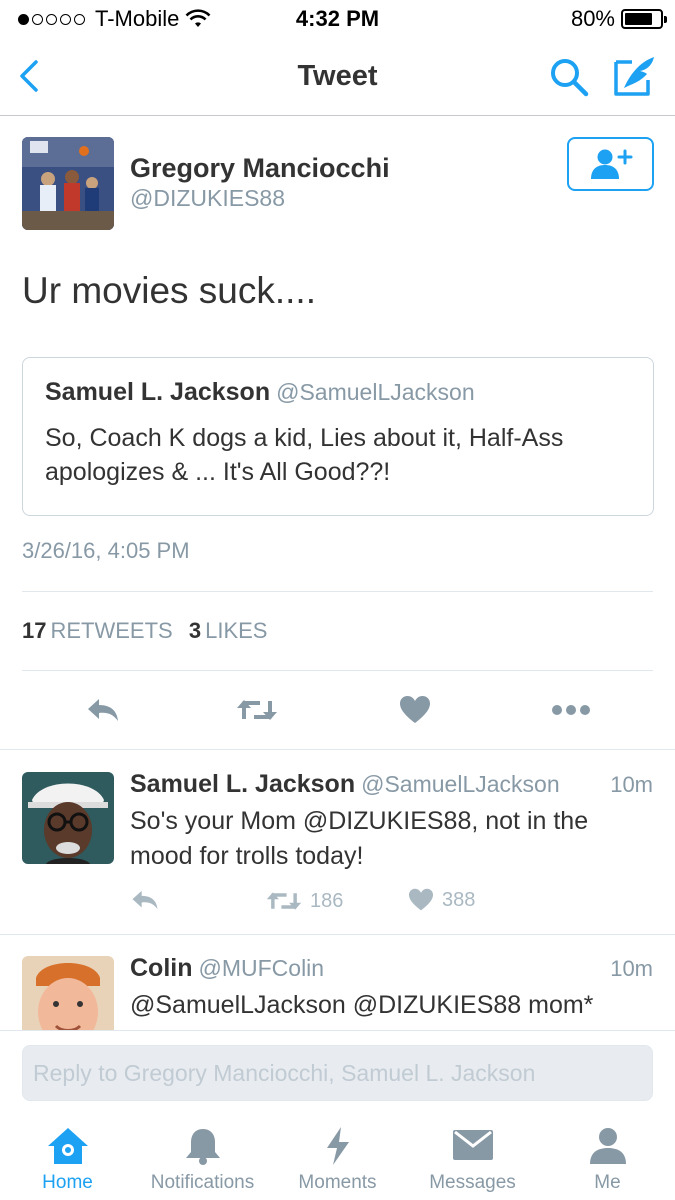 The height and width of the screenshot is (1200, 675). I want to click on quoted-tweet-header: Samuel L. Jackson @SamuelLJackson, so click(260, 392).